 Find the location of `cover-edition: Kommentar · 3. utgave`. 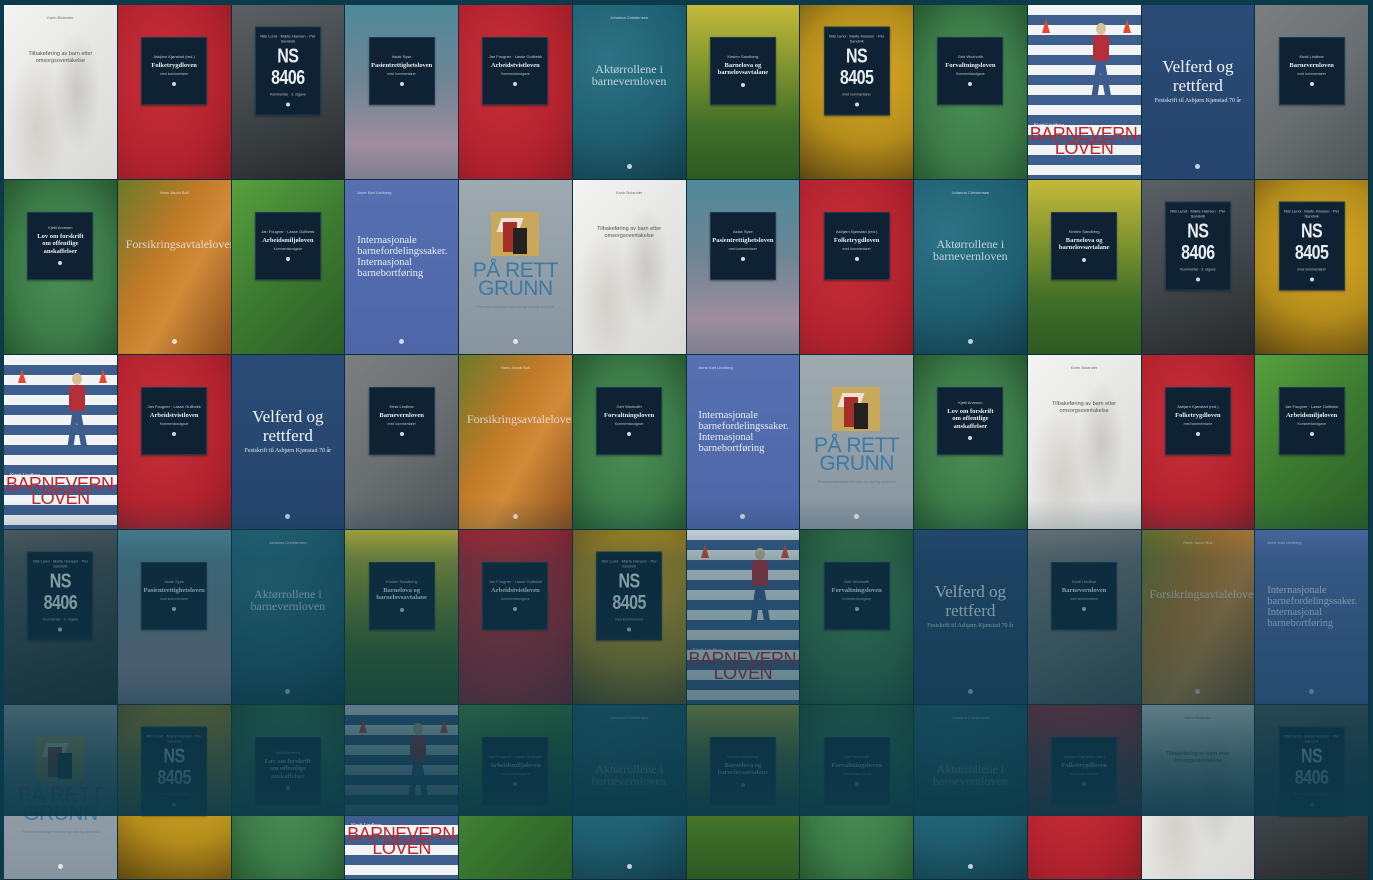

cover-edition: Kommentar · 3. utgave is located at coordinates (60, 619).